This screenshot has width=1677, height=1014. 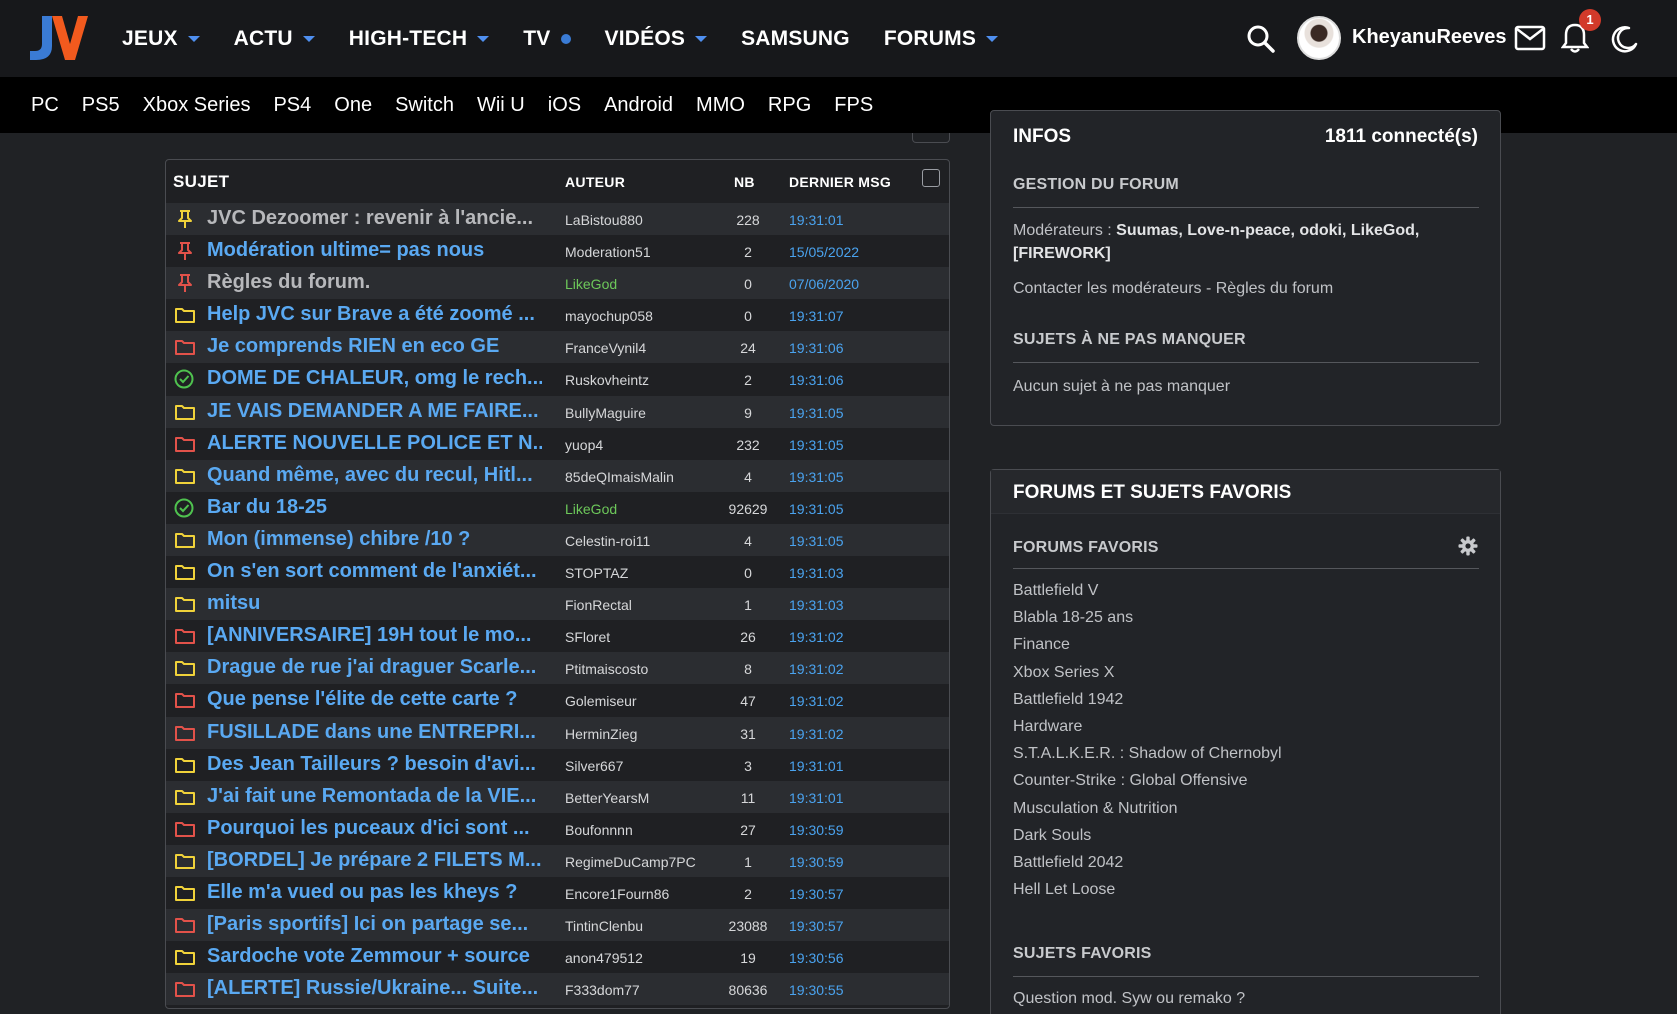 What do you see at coordinates (609, 316) in the screenshot?
I see `topic-author: mayochup058` at bounding box center [609, 316].